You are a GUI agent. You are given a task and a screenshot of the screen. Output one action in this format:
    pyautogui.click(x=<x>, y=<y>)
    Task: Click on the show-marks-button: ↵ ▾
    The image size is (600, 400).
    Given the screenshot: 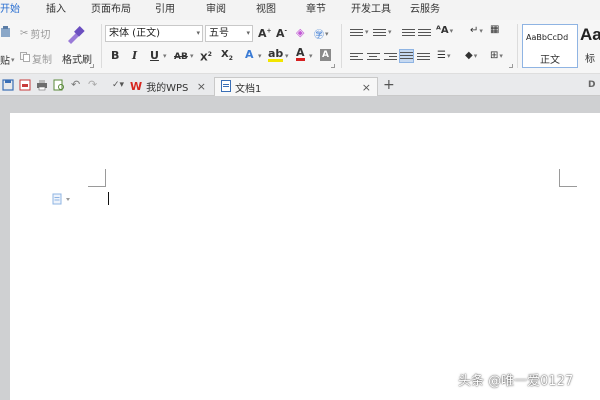 What is the action you would take?
    pyautogui.click(x=476, y=30)
    